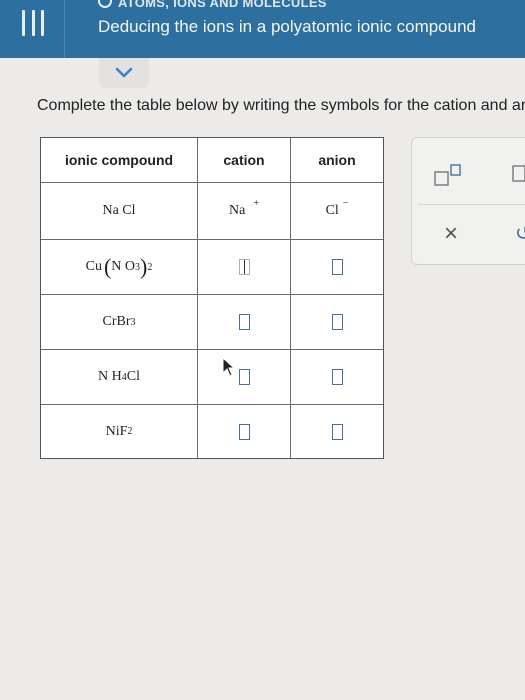 Image resolution: width=525 pixels, height=700 pixels. I want to click on header-divider, so click(64, 29).